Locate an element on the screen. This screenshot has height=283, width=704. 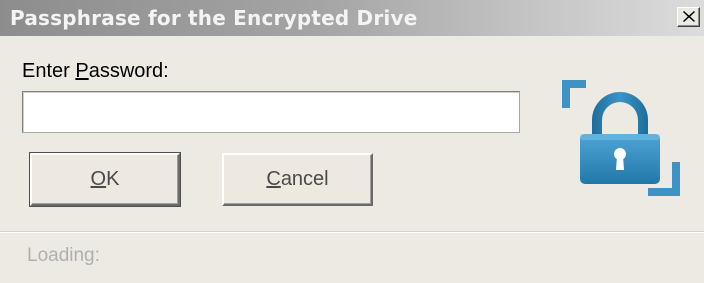
ok-button: OK is located at coordinates (105, 179).